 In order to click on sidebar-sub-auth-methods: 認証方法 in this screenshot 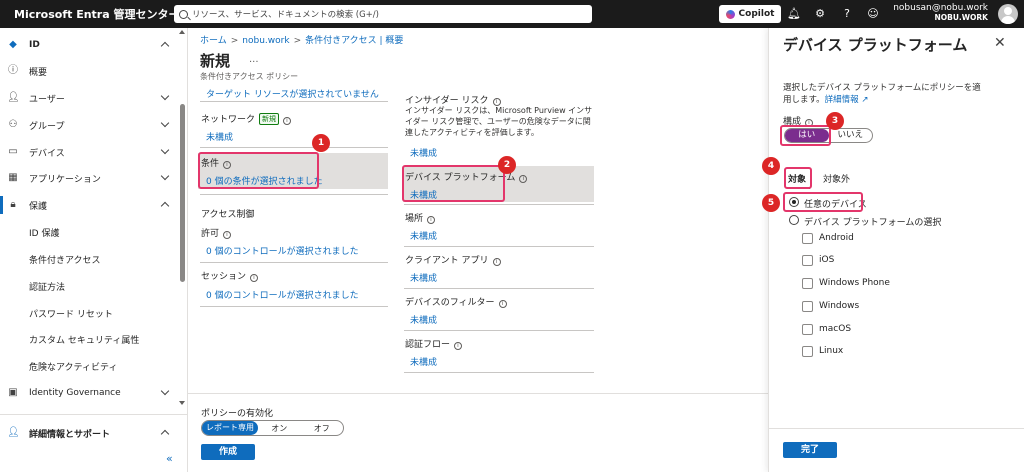, I will do `click(47, 286)`.